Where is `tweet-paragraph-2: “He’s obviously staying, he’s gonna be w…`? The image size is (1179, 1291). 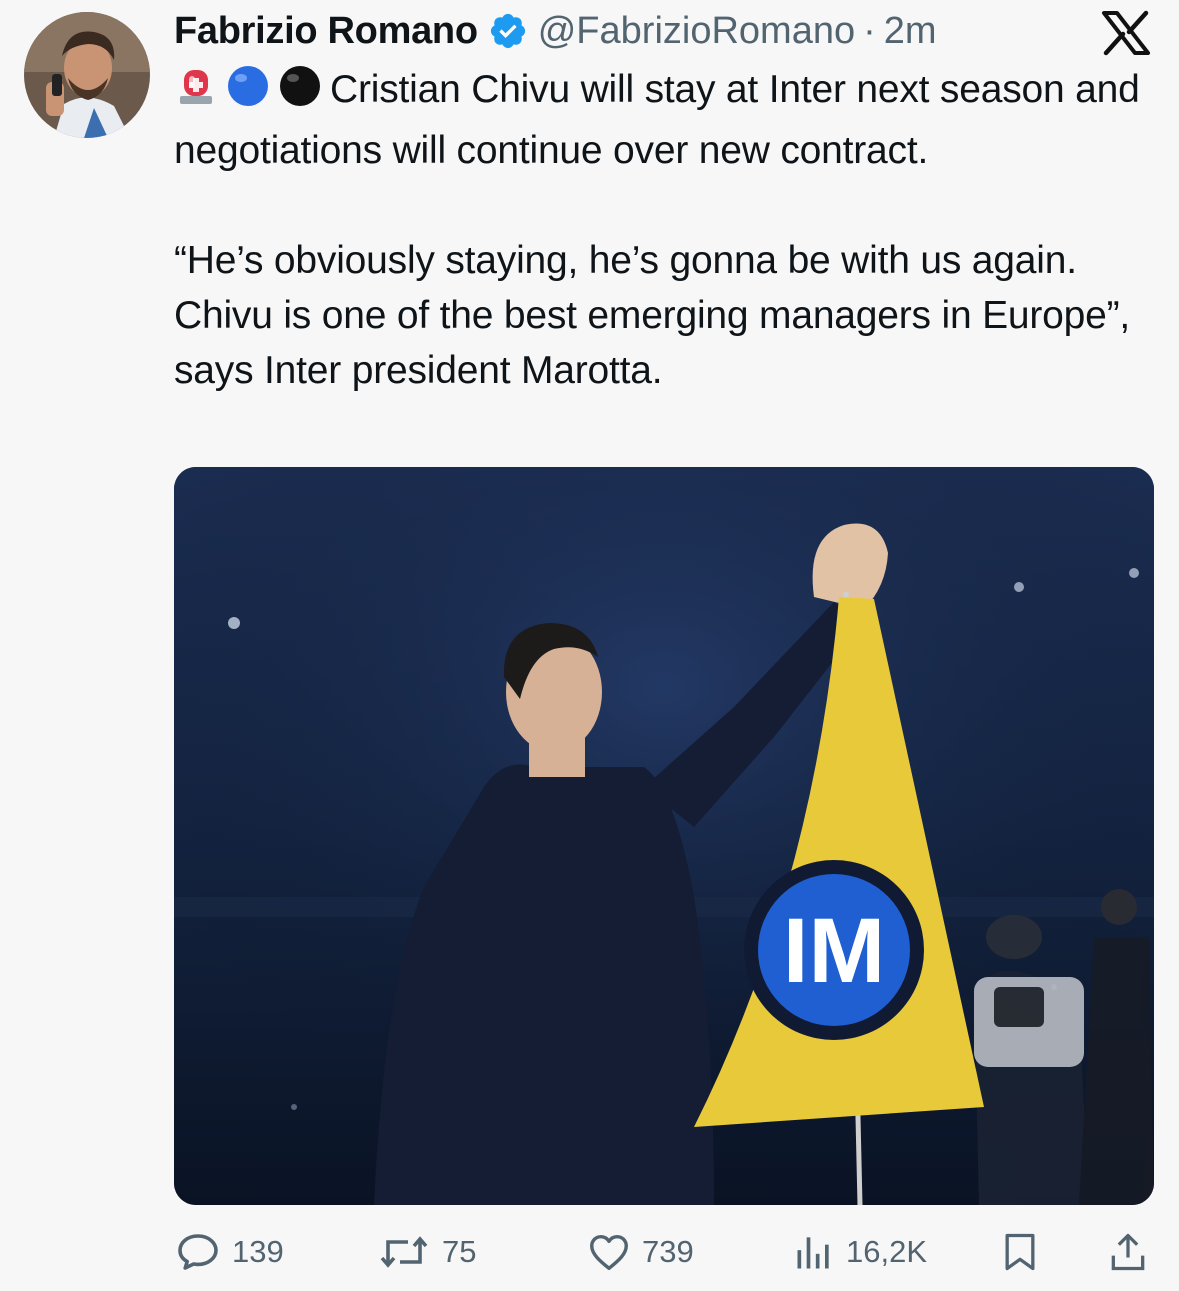 tweet-paragraph-2: “He’s obviously staying, he’s gonna be w… is located at coordinates (652, 315).